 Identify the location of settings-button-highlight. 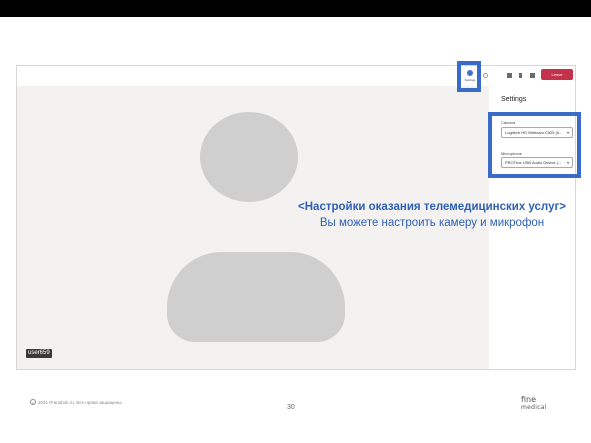
(469, 76).